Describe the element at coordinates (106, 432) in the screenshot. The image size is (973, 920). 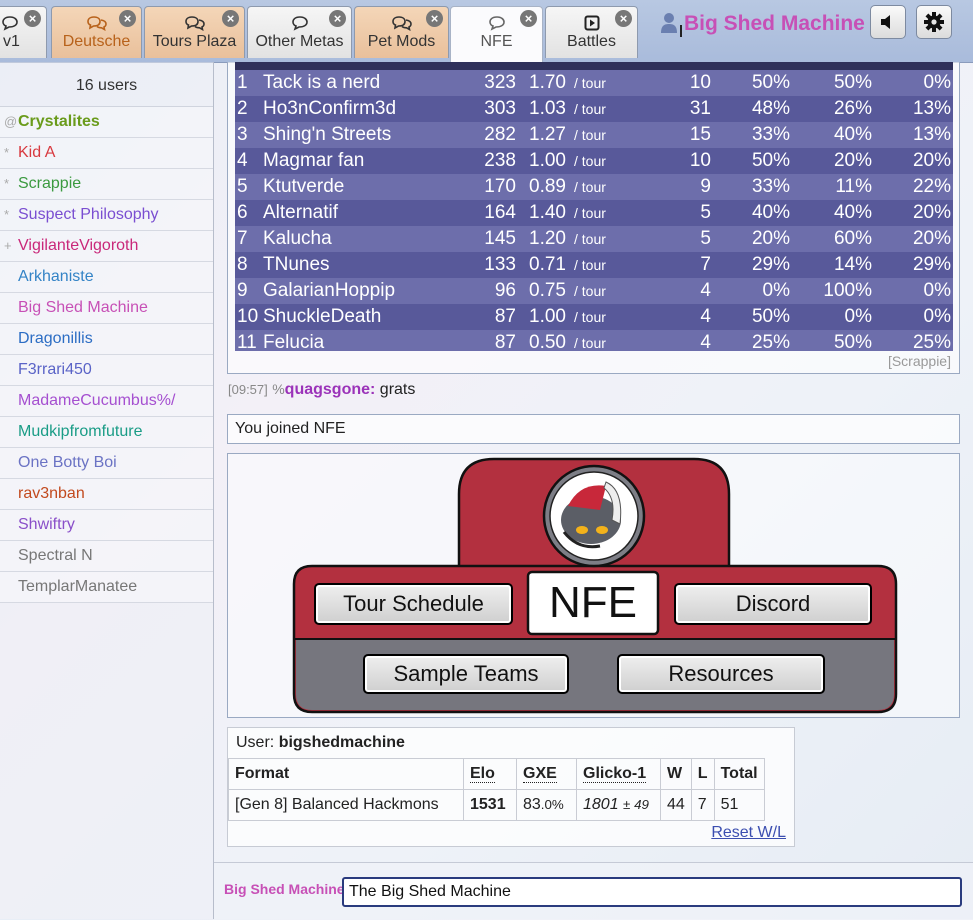
I see `list-item: Mudkipfromfuture` at that location.